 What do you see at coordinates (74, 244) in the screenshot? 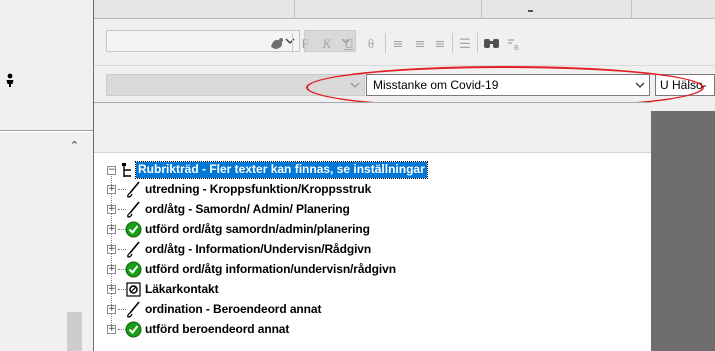
I see `left-scrollbar: ⌃` at bounding box center [74, 244].